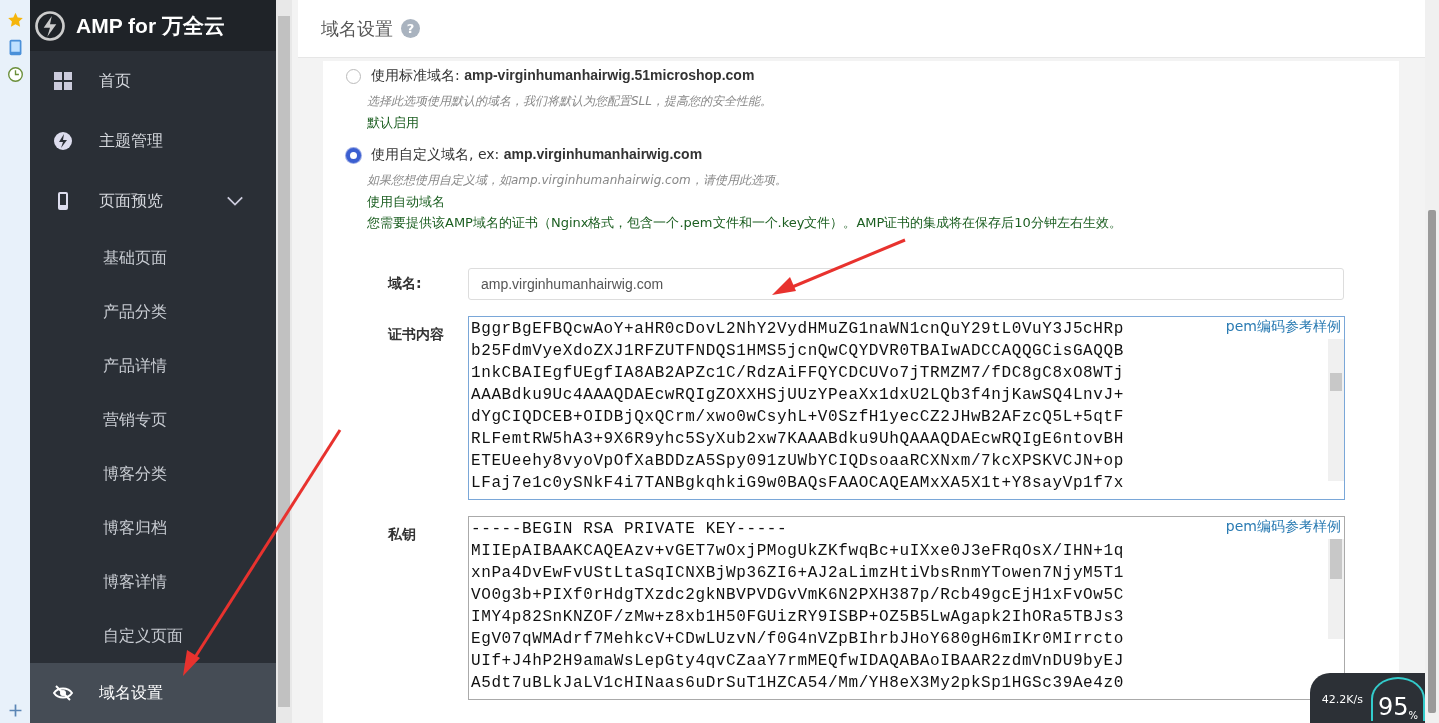 This screenshot has height=723, width=1439. Describe the element at coordinates (153, 474) in the screenshot. I see `sidebar-subitem: 博客分类` at that location.